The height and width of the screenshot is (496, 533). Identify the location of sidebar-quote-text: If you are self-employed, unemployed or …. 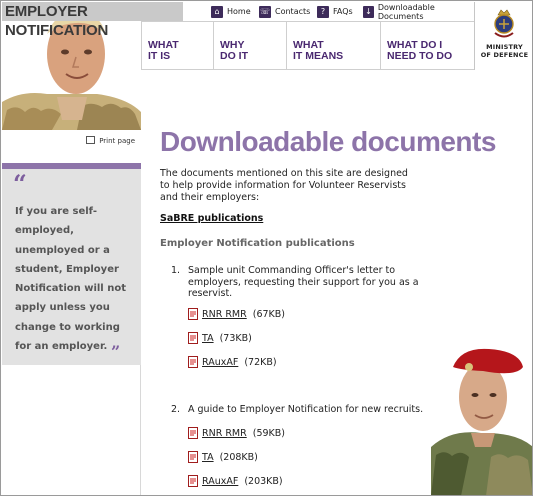
(70, 279).